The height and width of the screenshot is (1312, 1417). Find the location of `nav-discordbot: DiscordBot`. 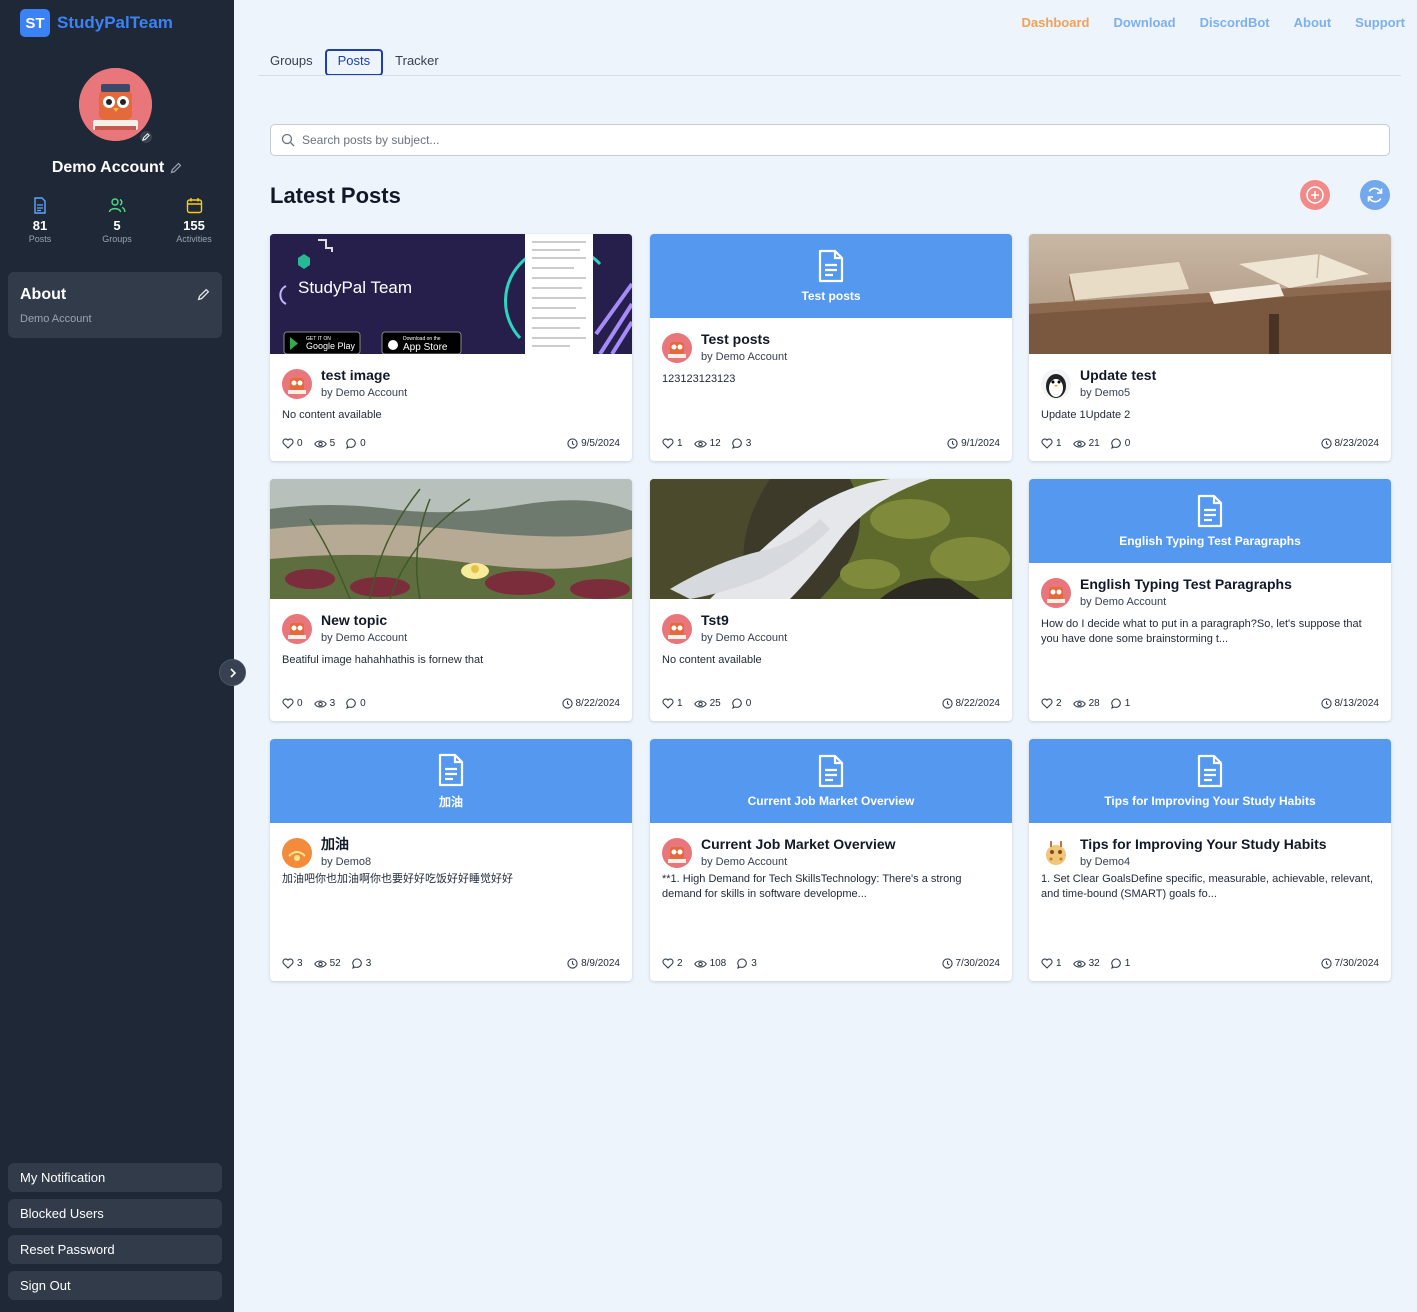

nav-discordbot: DiscordBot is located at coordinates (1235, 22).